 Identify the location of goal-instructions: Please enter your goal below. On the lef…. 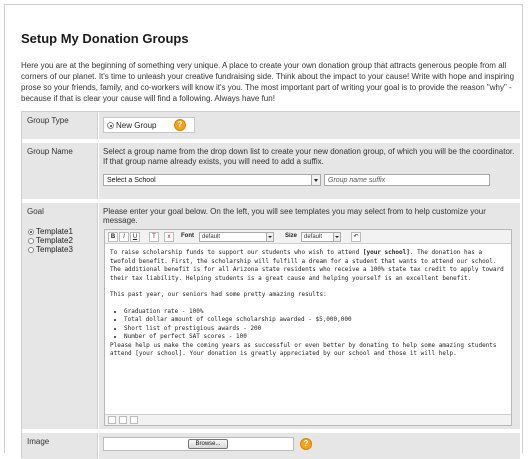
(294, 216).